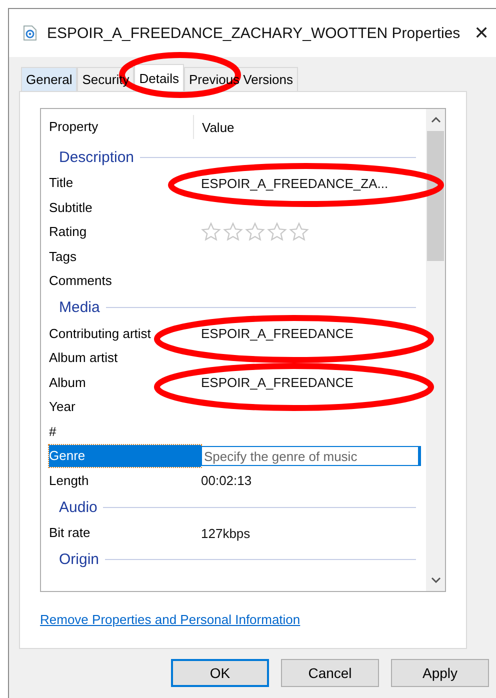 This screenshot has height=698, width=496. What do you see at coordinates (254, 33) in the screenshot?
I see `window-title: ESPOIR_A_FREEDANCE_ZACHARY_WOOTTEN Properties` at bounding box center [254, 33].